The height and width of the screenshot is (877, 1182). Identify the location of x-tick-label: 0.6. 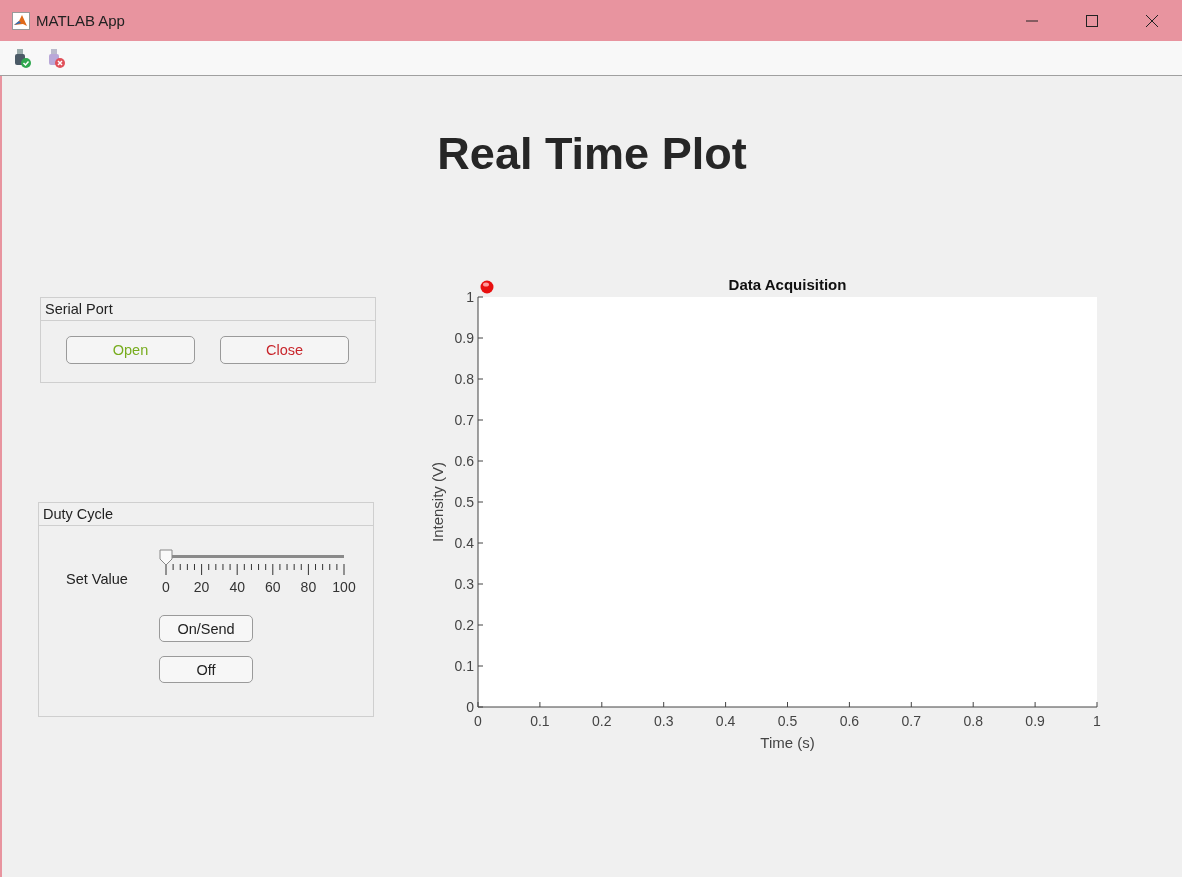
(849, 721).